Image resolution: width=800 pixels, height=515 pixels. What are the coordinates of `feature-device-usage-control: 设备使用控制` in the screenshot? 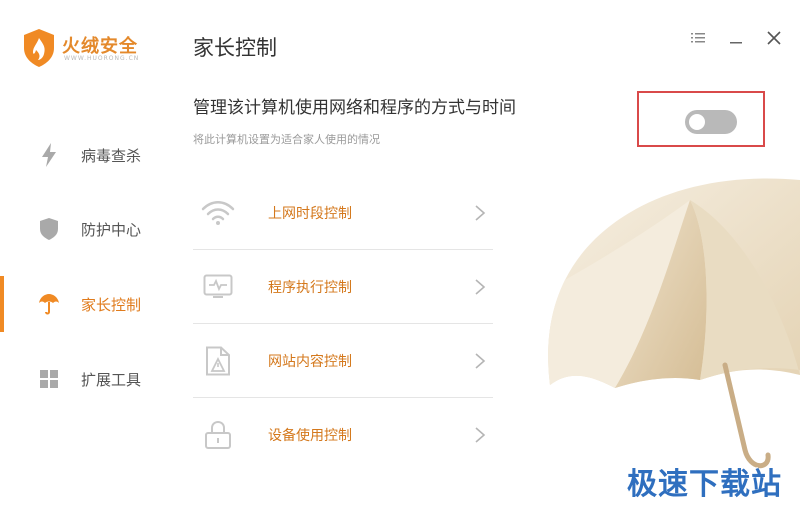 It's located at (343, 434).